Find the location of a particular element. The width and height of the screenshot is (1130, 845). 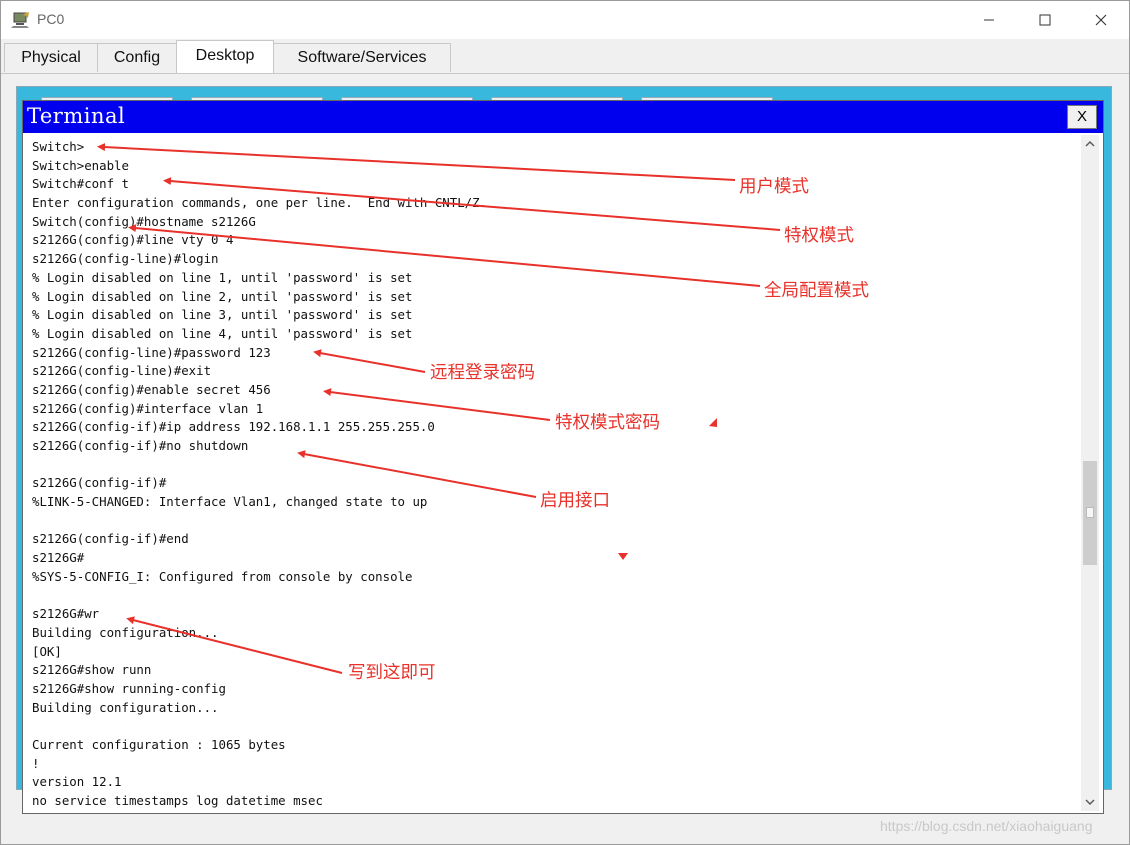

close-button is located at coordinates (1101, 20).